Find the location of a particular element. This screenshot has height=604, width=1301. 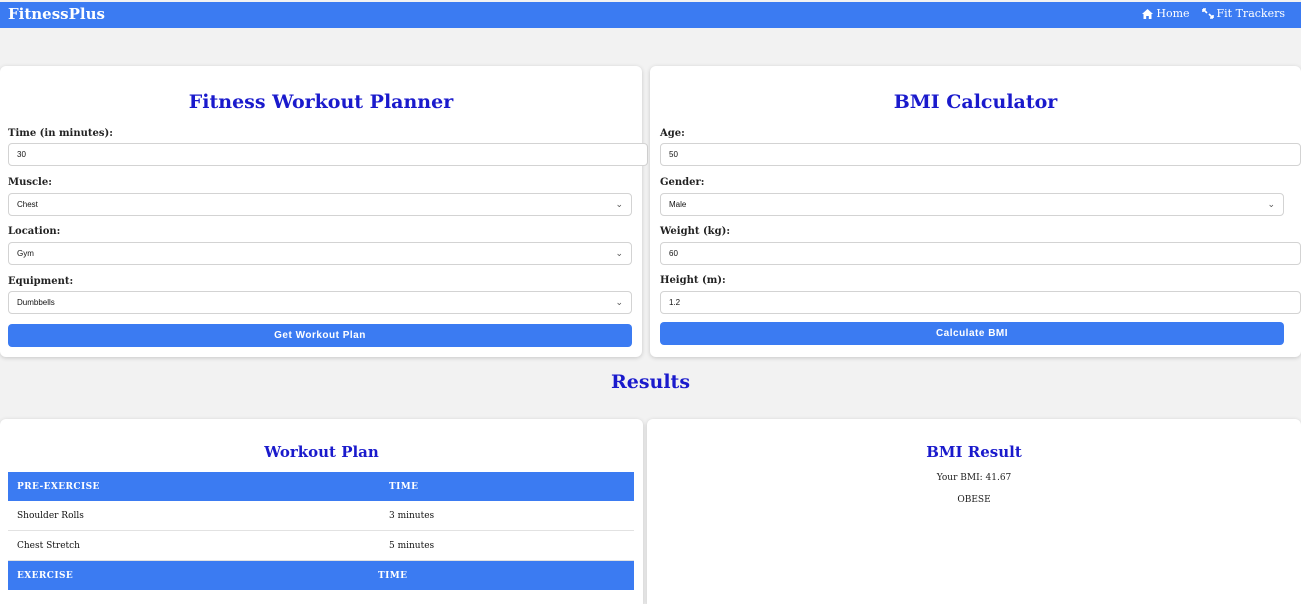

weight-label: Weight (kg): is located at coordinates (695, 231).